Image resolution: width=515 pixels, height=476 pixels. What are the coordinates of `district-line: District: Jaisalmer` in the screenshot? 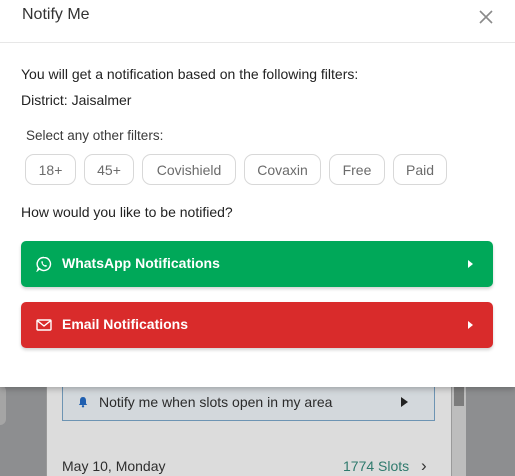 It's located at (76, 100).